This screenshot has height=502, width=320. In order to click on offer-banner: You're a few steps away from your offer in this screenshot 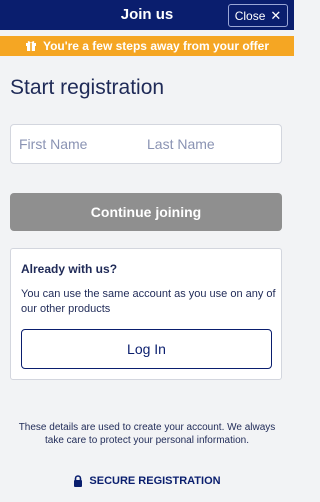, I will do `click(147, 46)`.